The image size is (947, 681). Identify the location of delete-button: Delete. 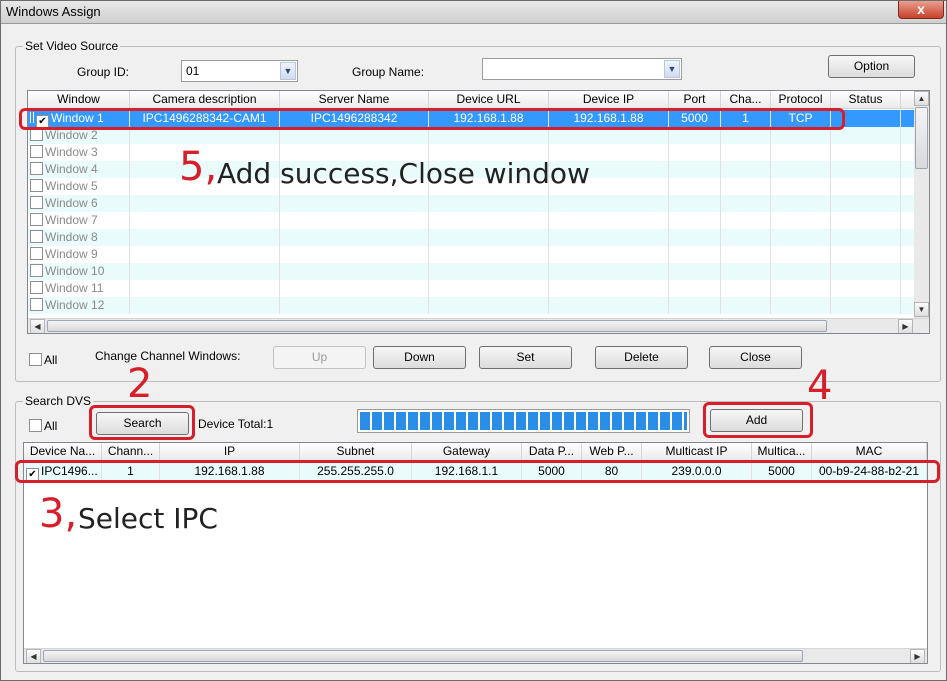
(641, 357).